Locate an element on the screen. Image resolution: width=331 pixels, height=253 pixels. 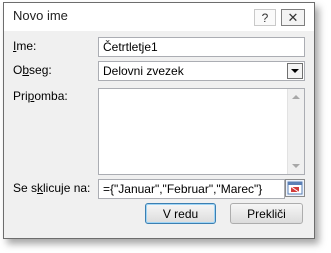
help-button: ? is located at coordinates (265, 17).